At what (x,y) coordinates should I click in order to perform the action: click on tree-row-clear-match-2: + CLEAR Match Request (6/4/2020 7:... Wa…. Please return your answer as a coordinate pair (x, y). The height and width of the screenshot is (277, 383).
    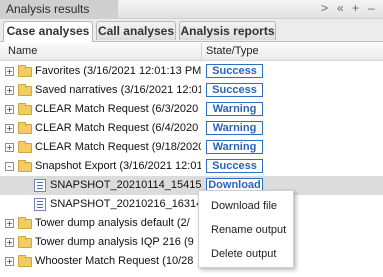
    Looking at the image, I should click on (191, 128).